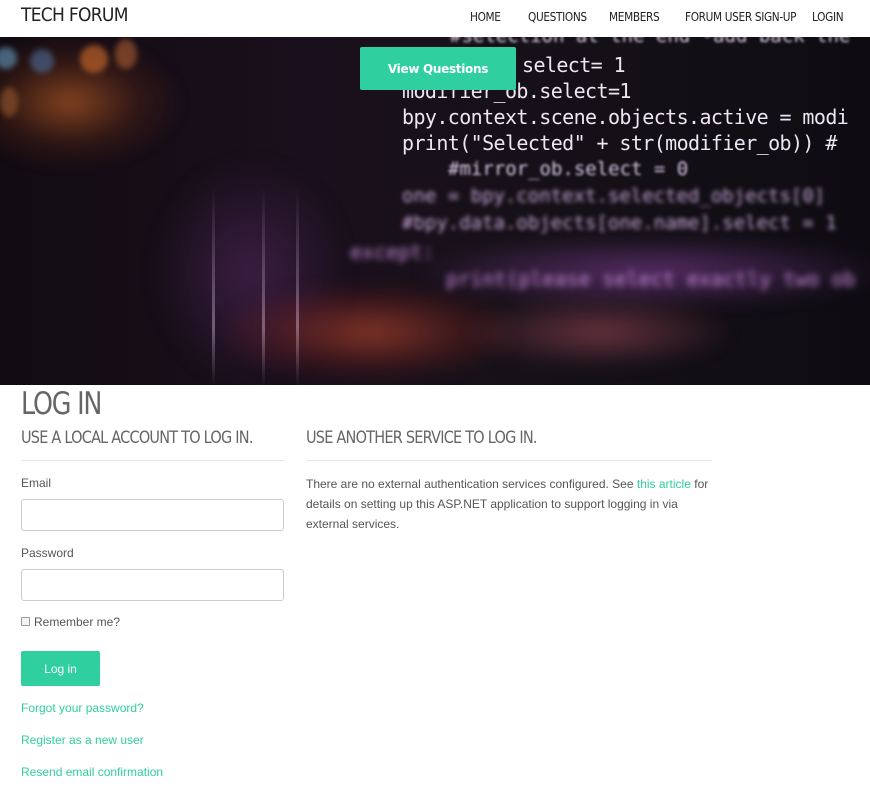  Describe the element at coordinates (600, 332) in the screenshot. I see `hero-glow-pink` at that location.